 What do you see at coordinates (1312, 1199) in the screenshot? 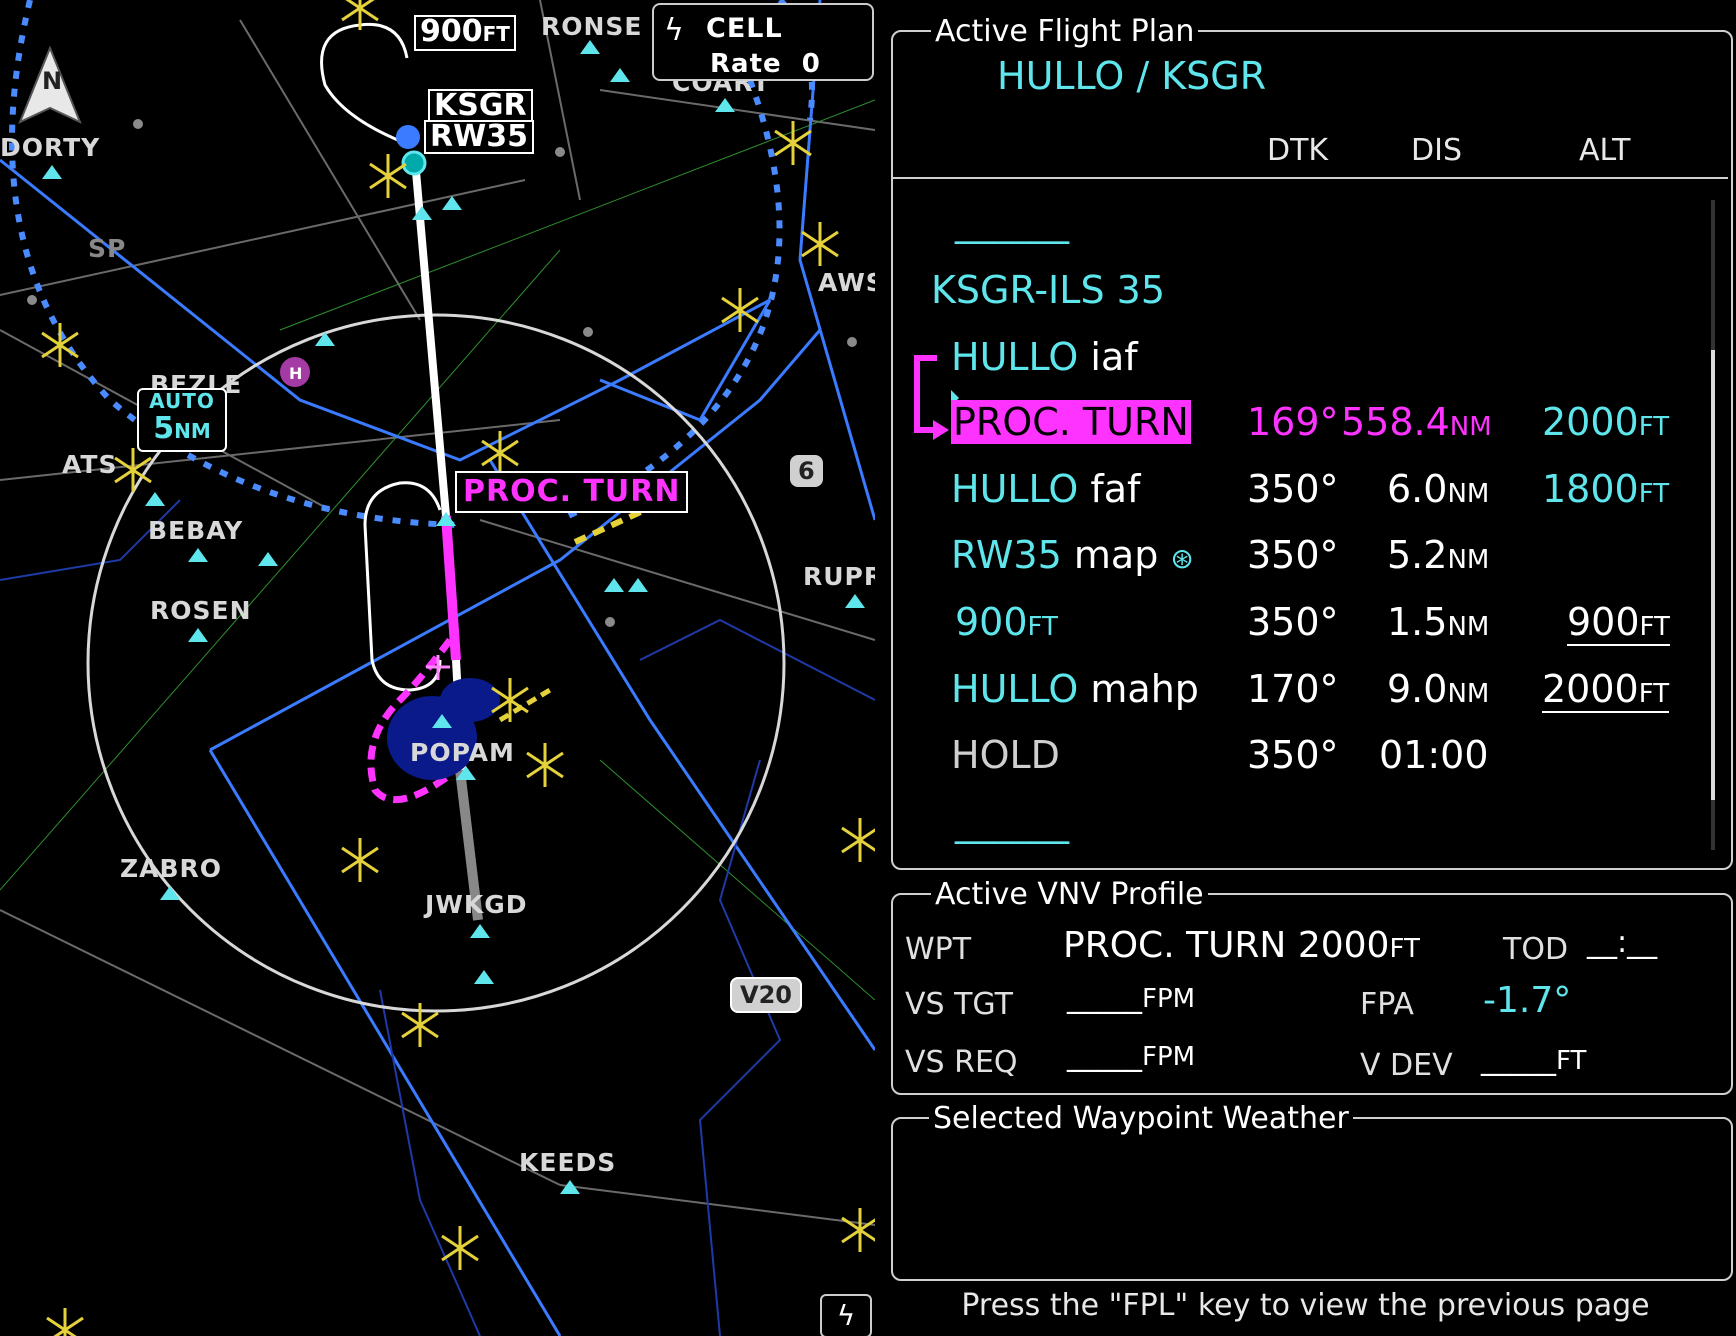
I see `waypoint-weather-box` at bounding box center [1312, 1199].